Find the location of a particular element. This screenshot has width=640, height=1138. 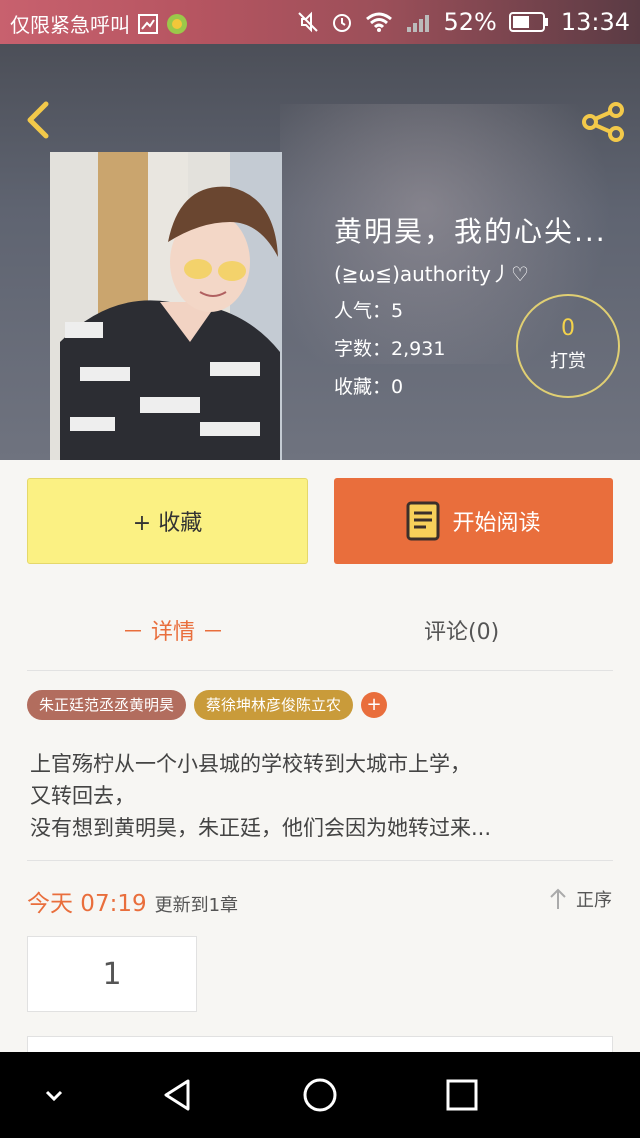

nav-down-icon is located at coordinates (54, 1095).